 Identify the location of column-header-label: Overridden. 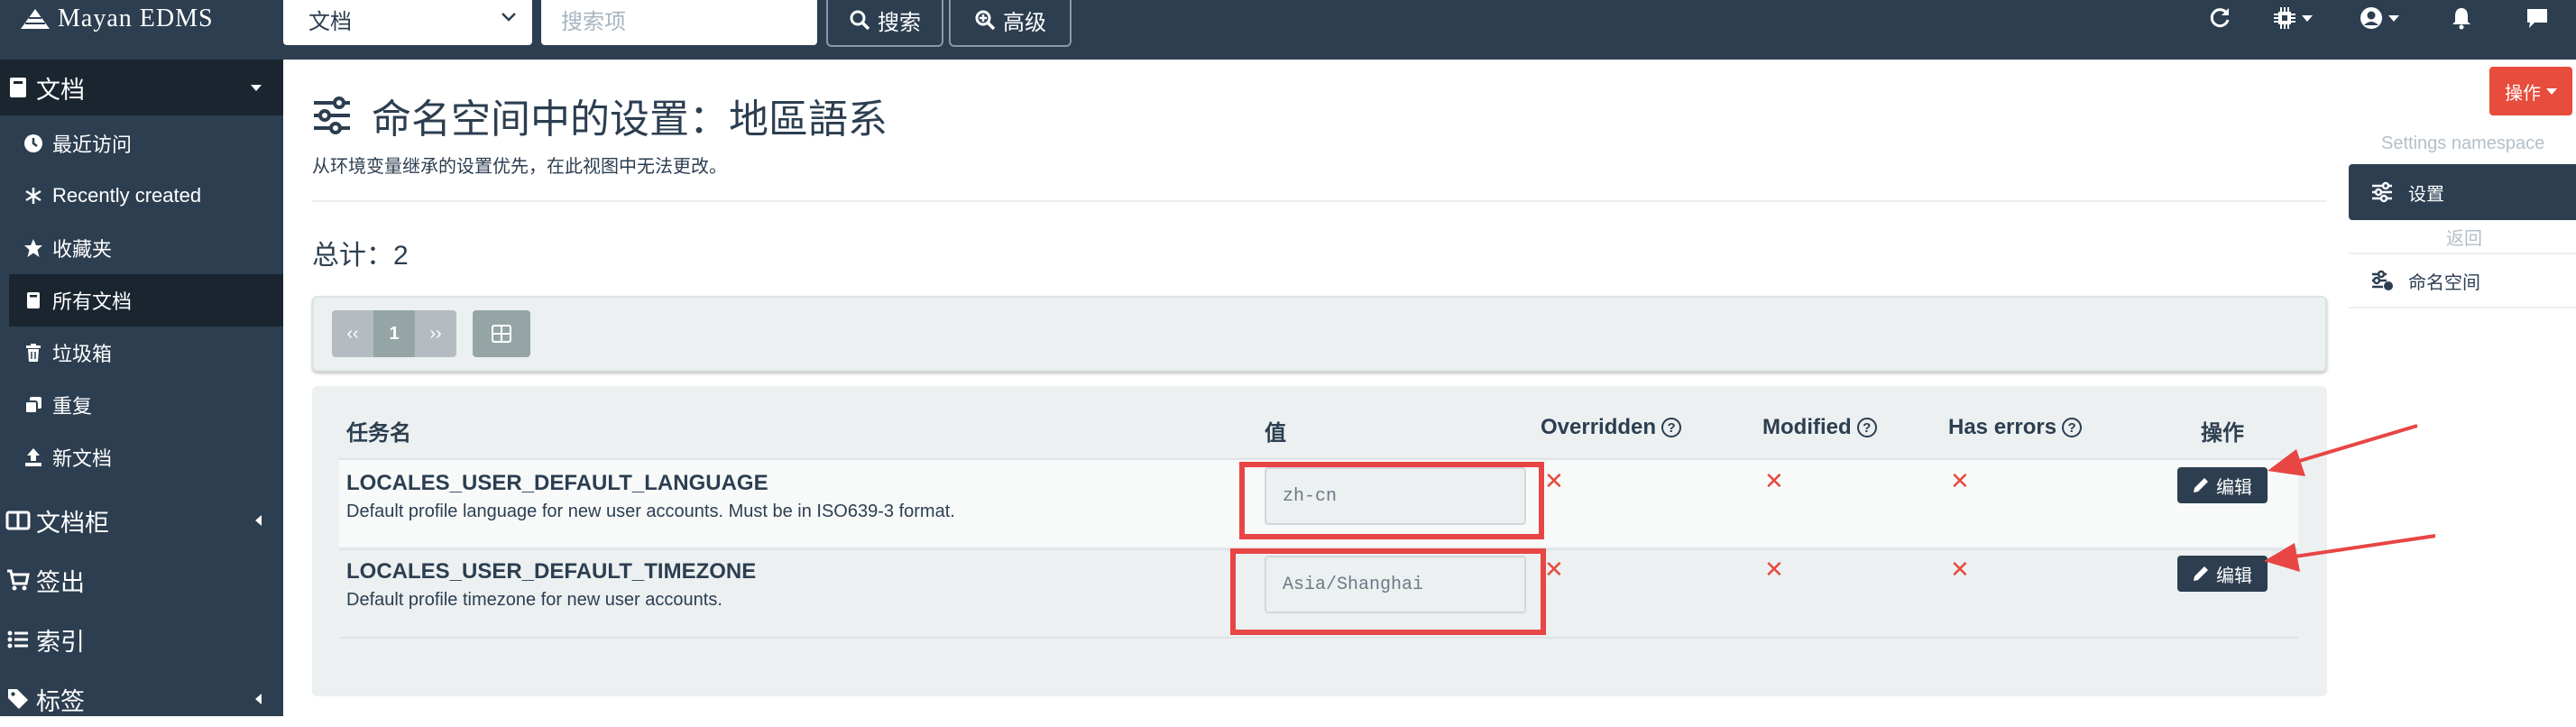
(1599, 427).